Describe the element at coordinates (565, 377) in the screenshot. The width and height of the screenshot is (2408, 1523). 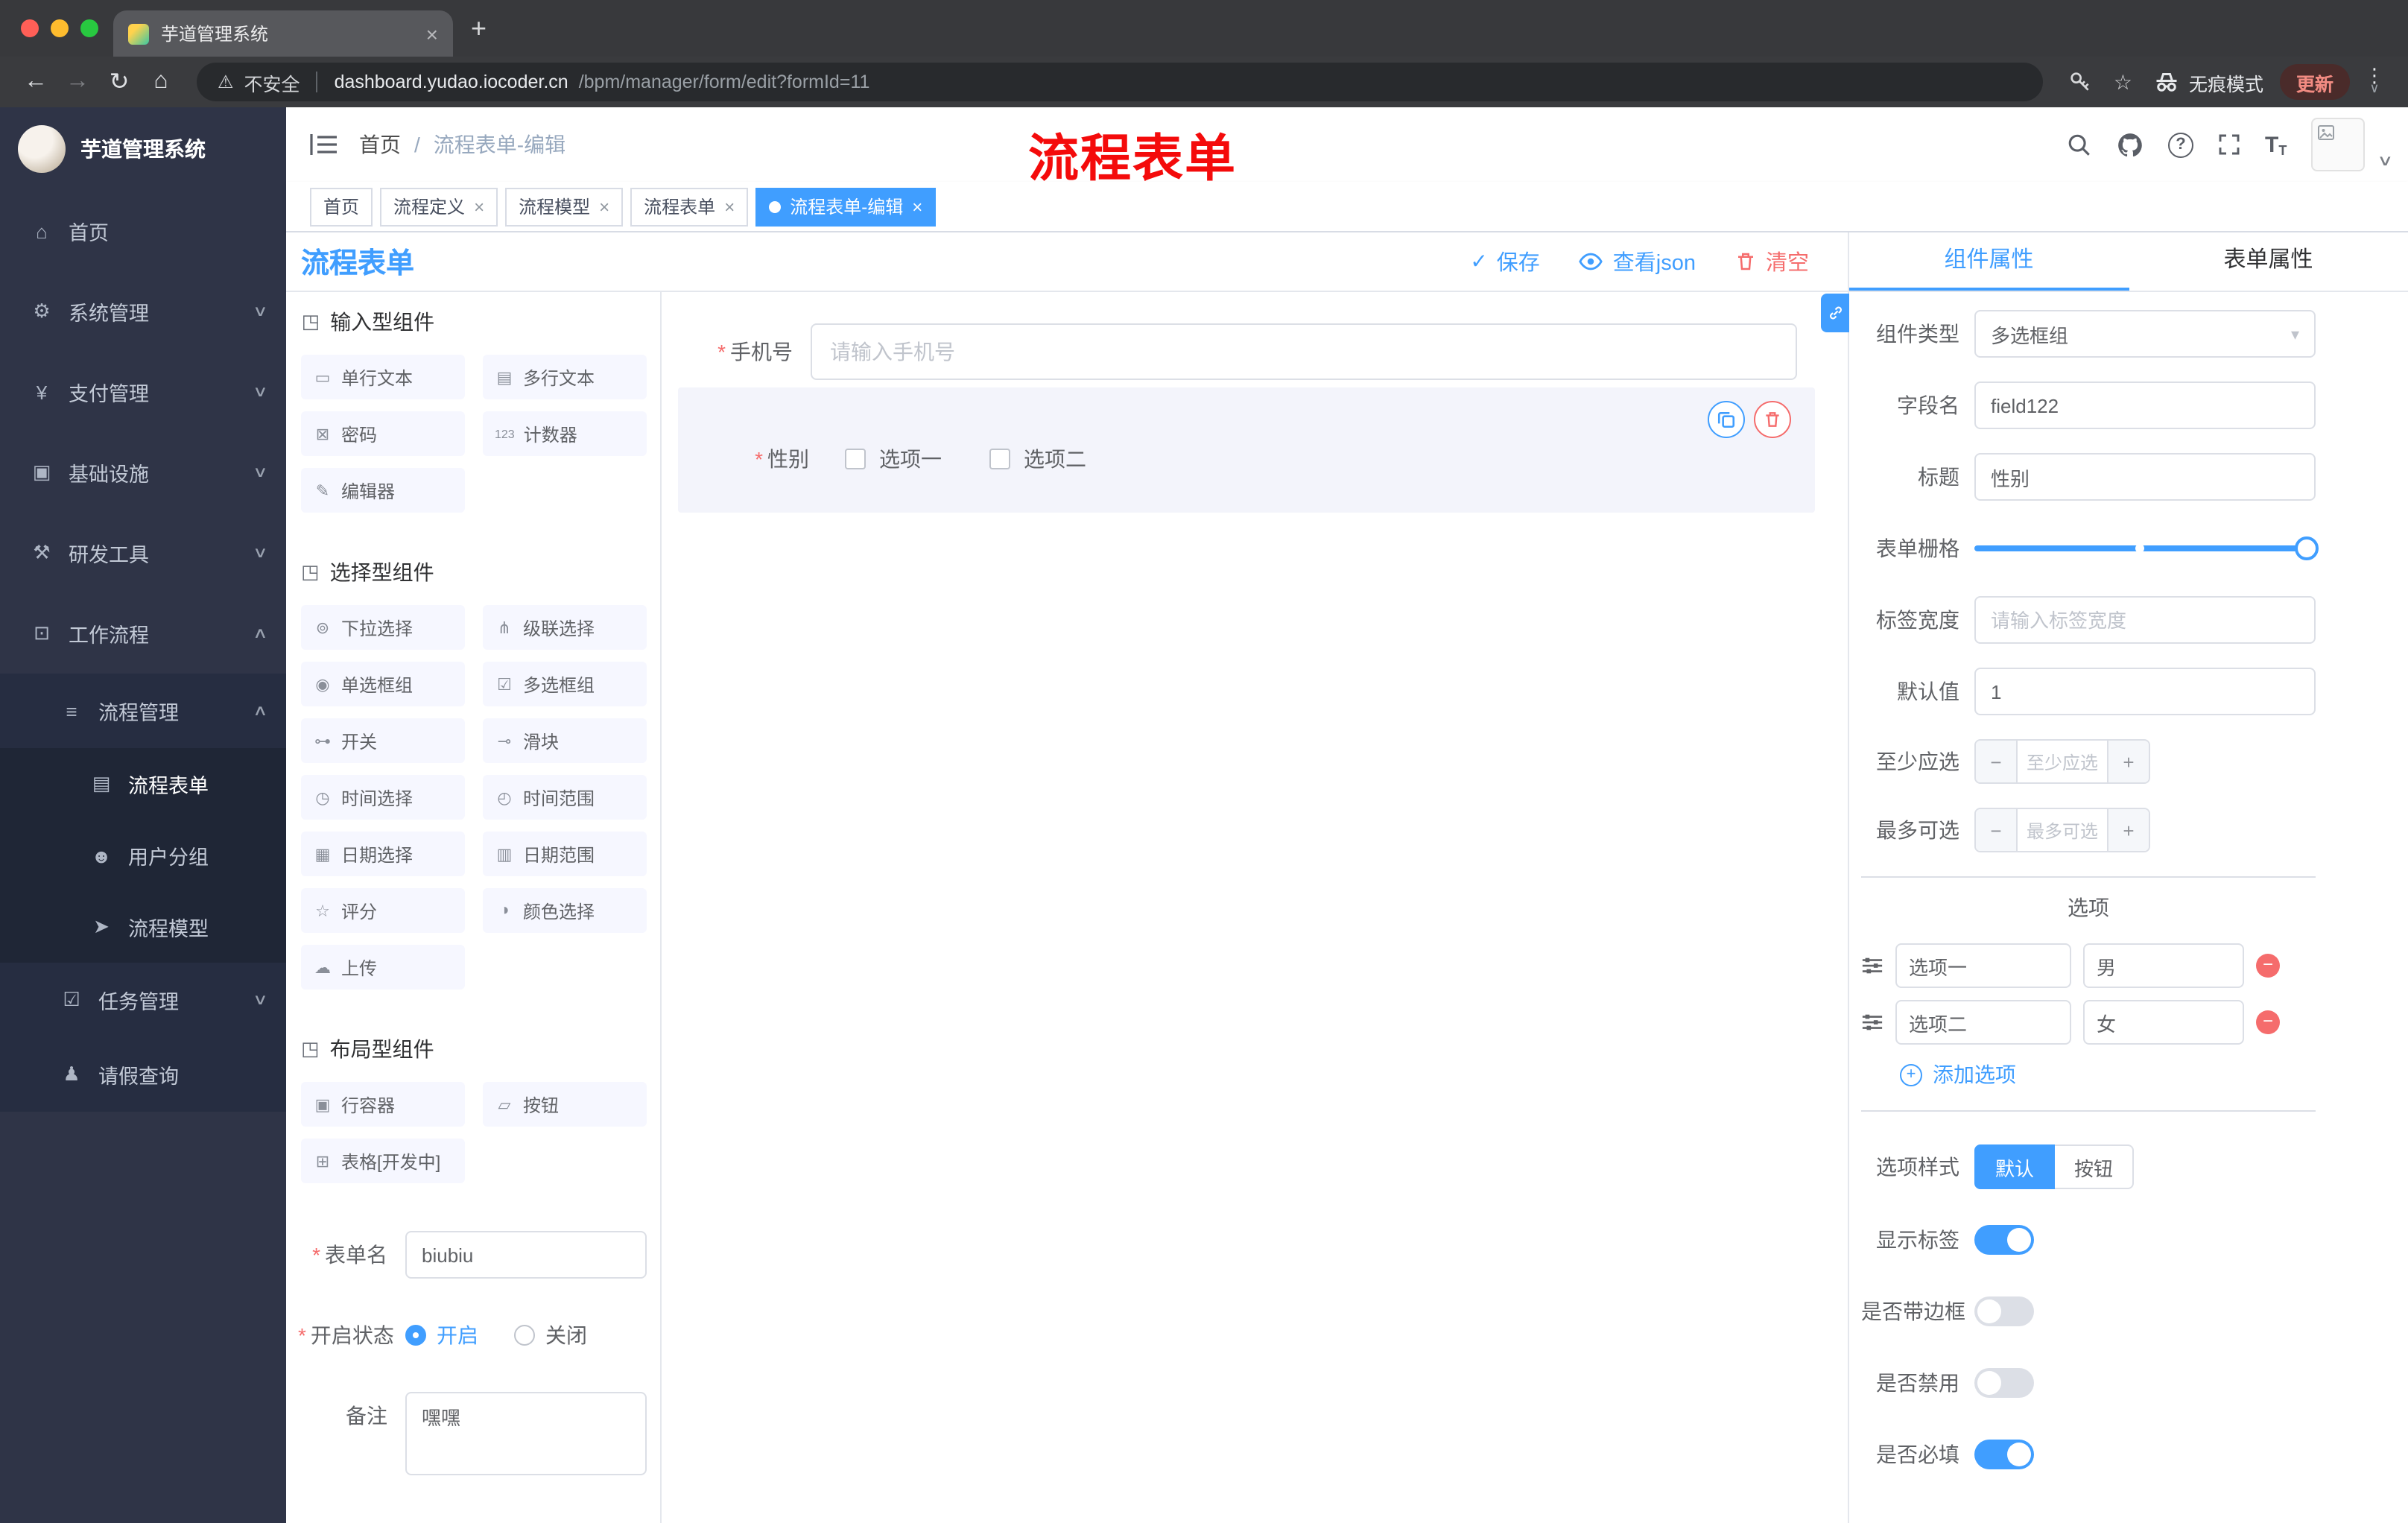
I see `palette-item-multi-line-text: ▤ 多行文本` at that location.